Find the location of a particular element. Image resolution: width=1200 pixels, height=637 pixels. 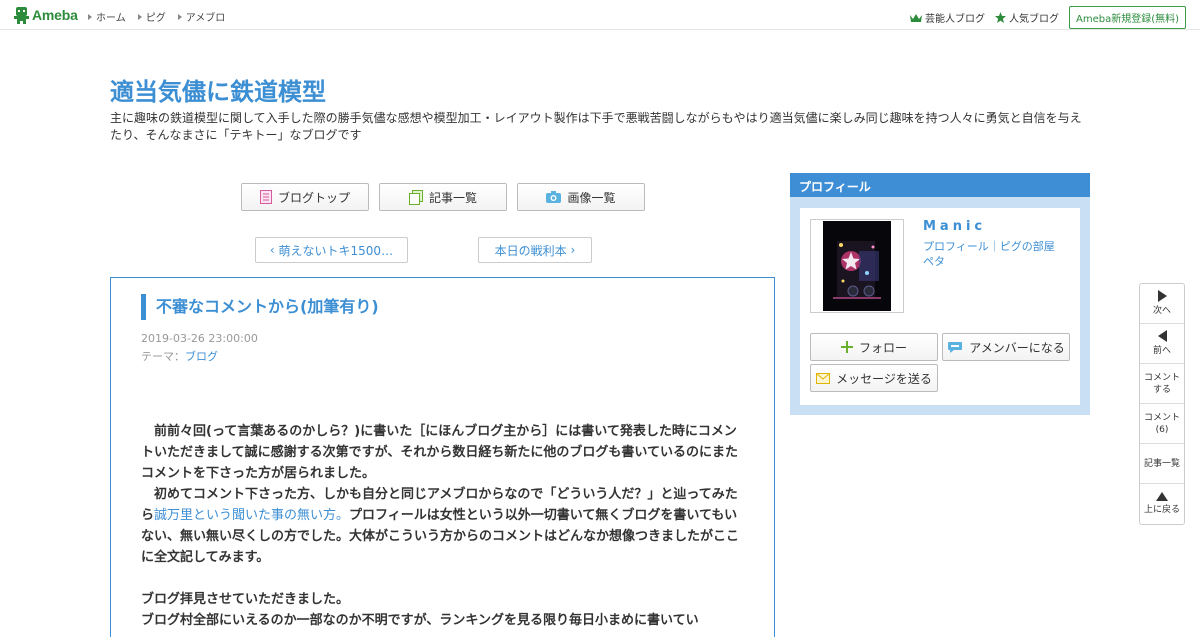

article-list-label: 記事一覧 is located at coordinates (452, 197).